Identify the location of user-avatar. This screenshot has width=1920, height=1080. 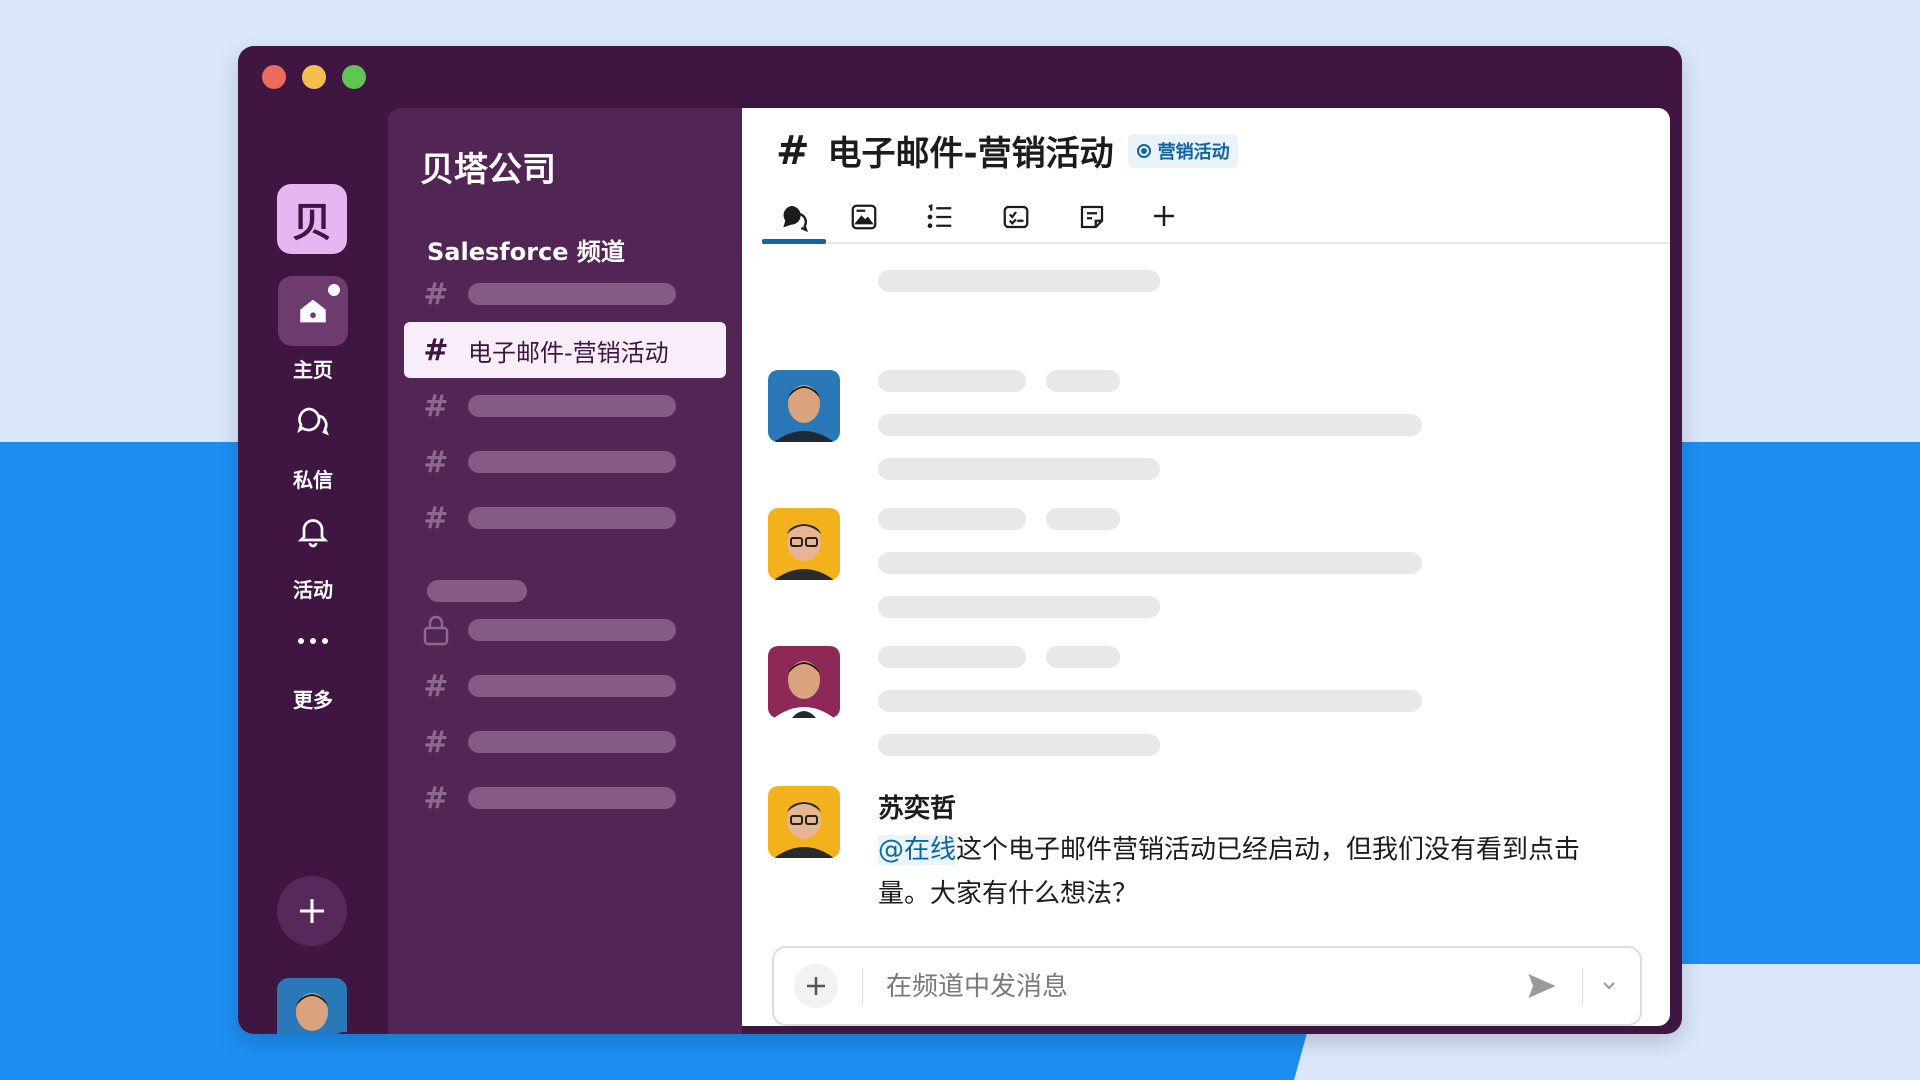
(312, 1006).